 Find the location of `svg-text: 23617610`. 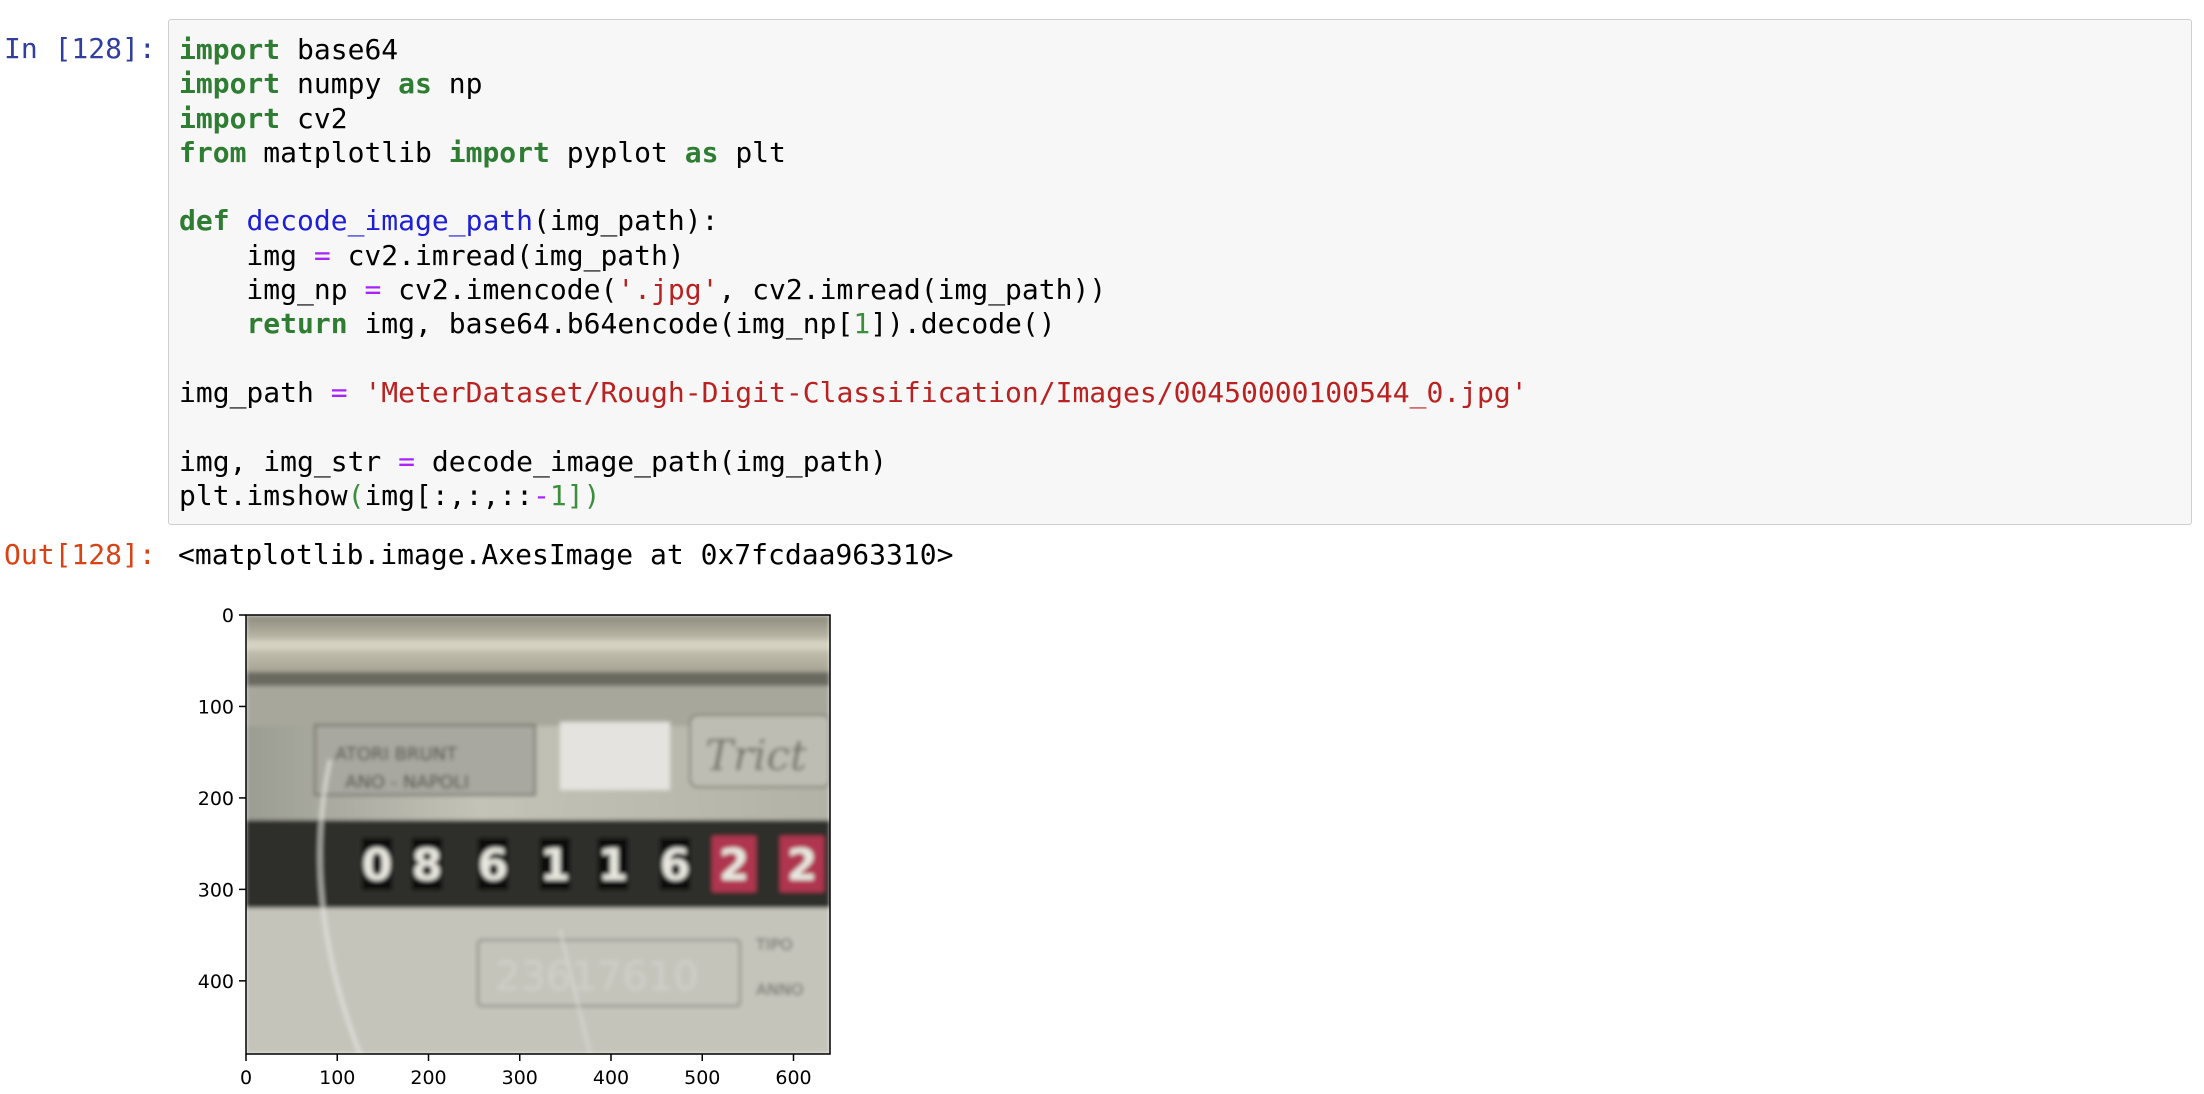

svg-text: 23617610 is located at coordinates (597, 977).